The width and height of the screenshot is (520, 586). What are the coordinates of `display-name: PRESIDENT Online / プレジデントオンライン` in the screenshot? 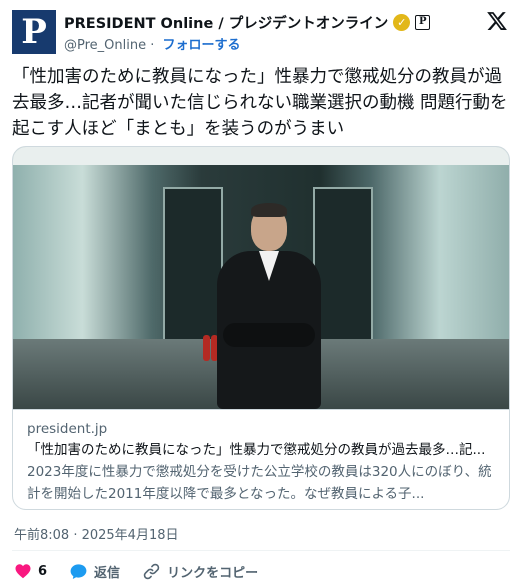 It's located at (226, 22).